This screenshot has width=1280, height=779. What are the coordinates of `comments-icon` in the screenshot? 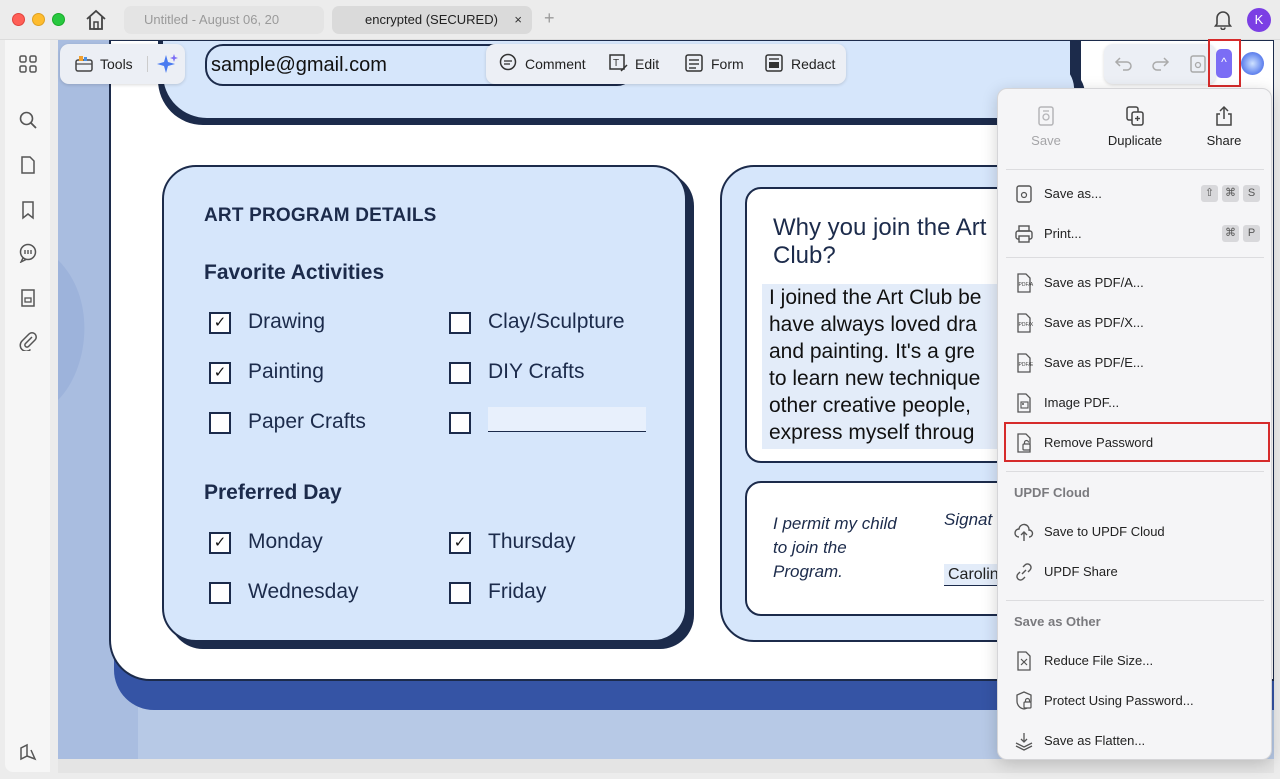 It's located at (28, 253).